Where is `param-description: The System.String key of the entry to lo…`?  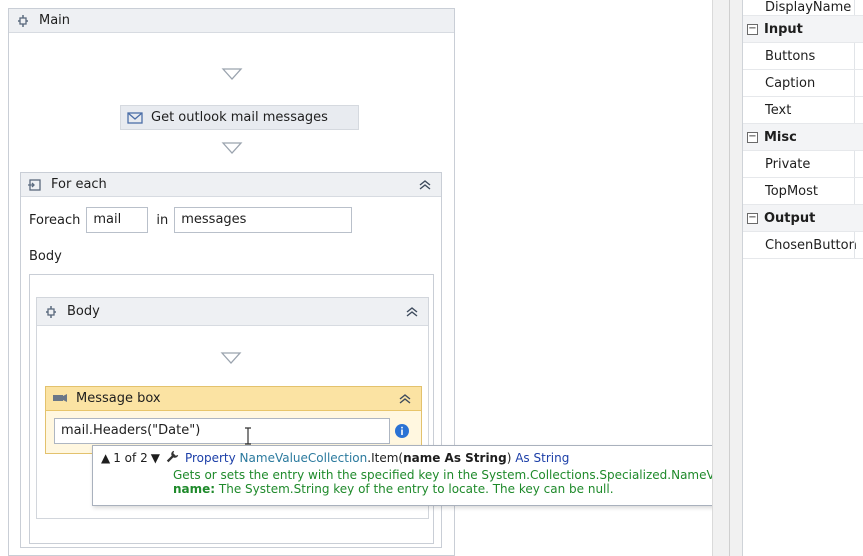 param-description: The System.String key of the entry to lo… is located at coordinates (416, 489).